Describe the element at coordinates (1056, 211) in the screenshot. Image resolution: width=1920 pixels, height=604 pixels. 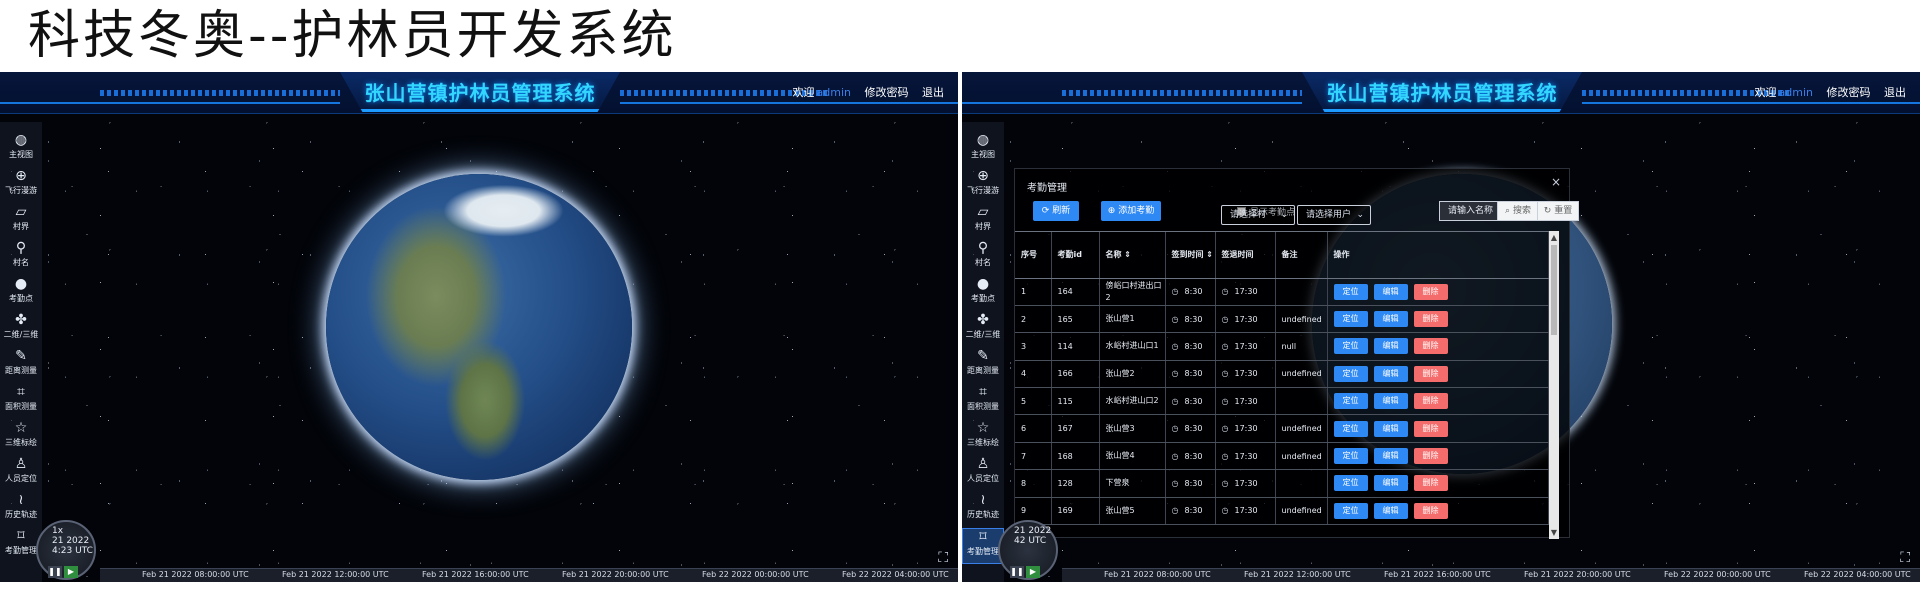
I see `refresh-button: ⟳ 刷新` at that location.